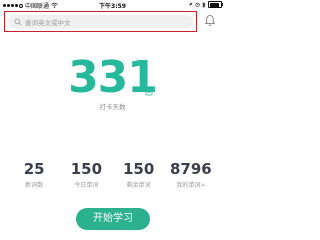 The image size is (320, 240). I want to click on alarm-icon, so click(197, 4).